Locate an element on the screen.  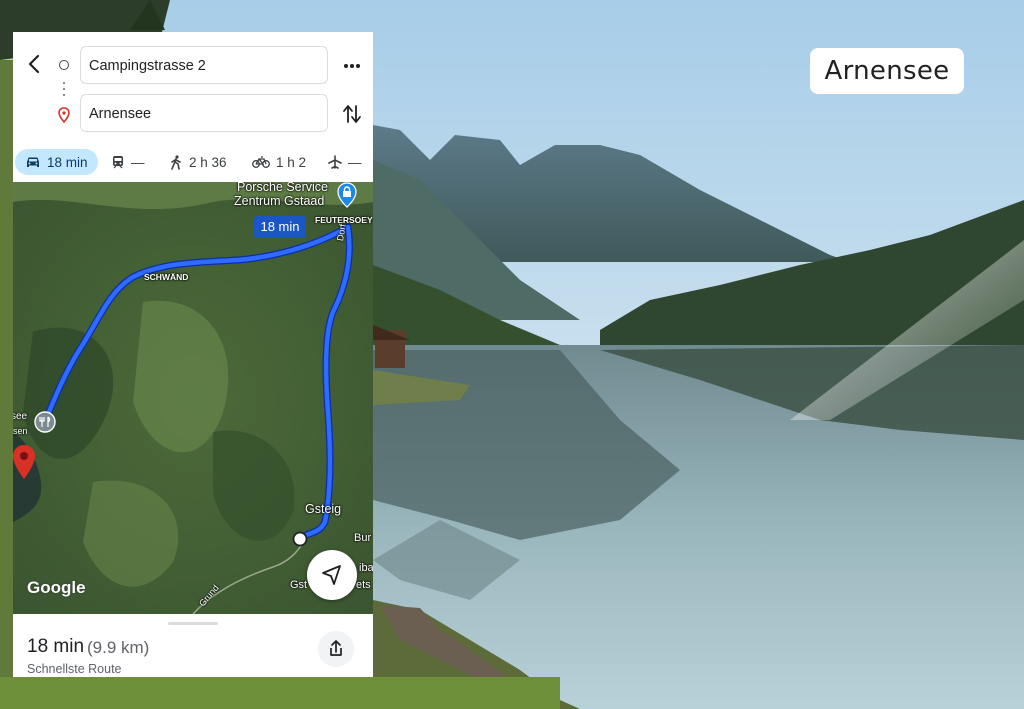
swap-route-icon is located at coordinates (352, 114).